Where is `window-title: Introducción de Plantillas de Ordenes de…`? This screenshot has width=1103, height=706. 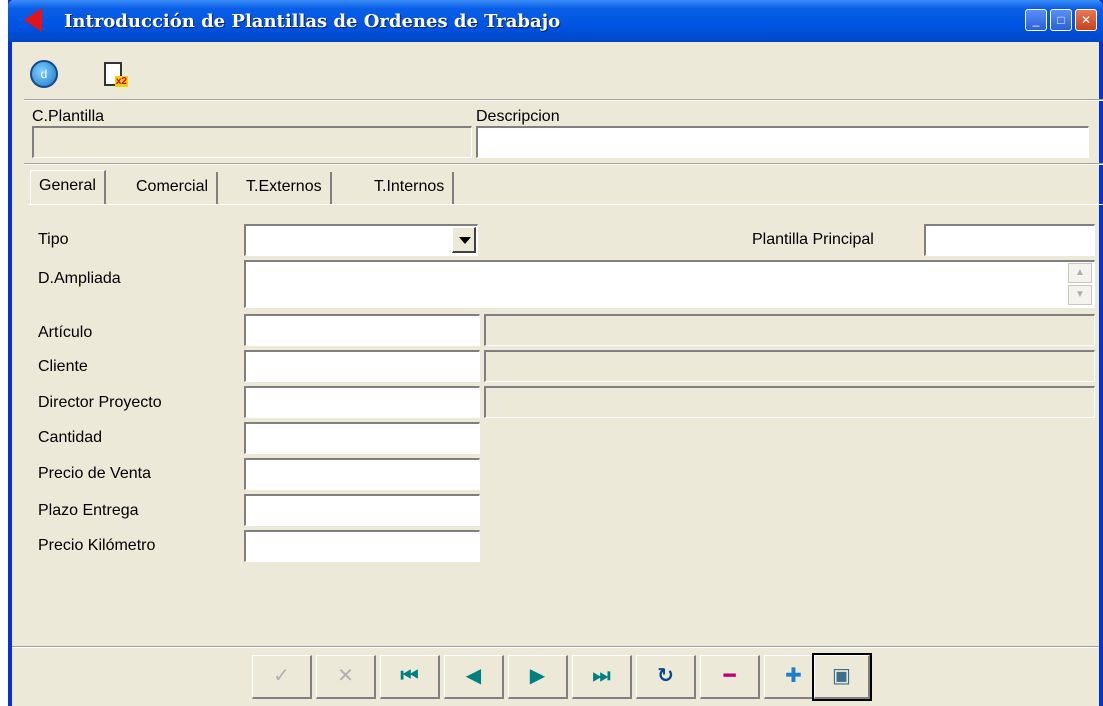
window-title: Introducción de Plantillas de Ordenes de… is located at coordinates (312, 21).